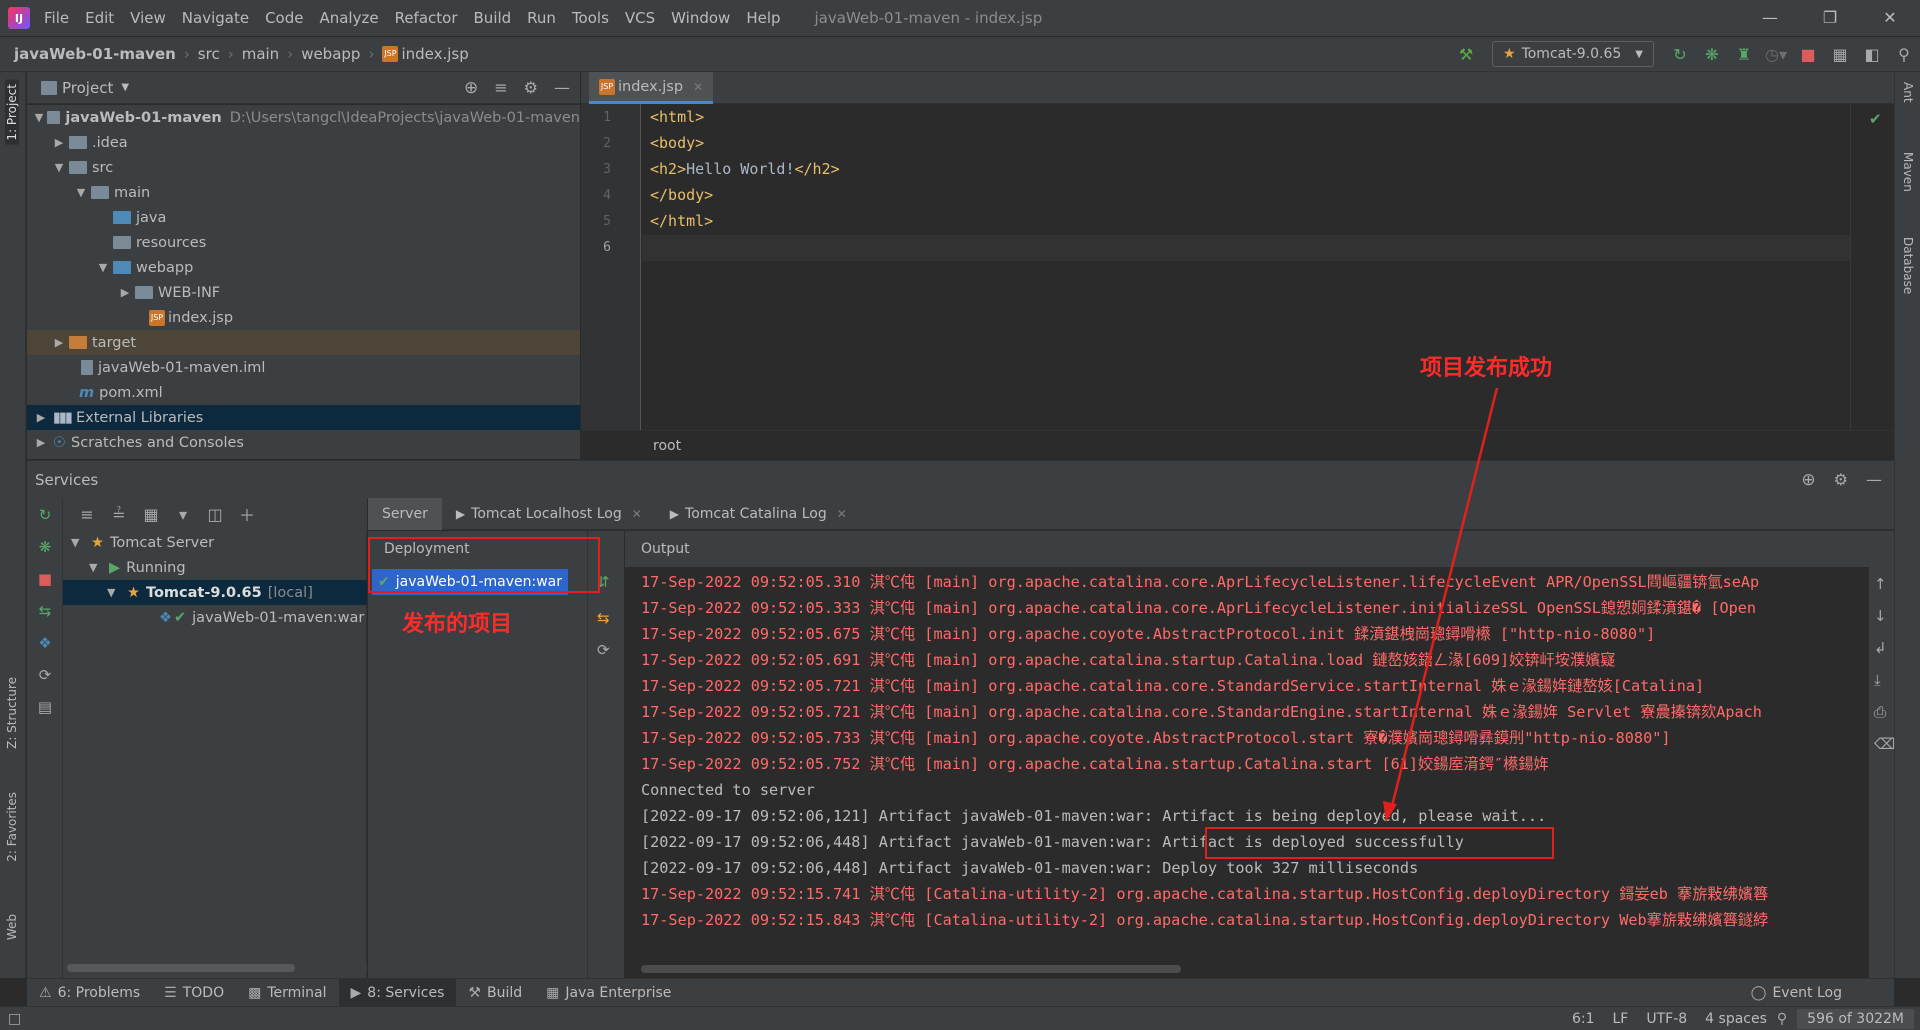 The width and height of the screenshot is (1920, 1030). What do you see at coordinates (215, 18) in the screenshot?
I see `menu-navigate: Navigate` at bounding box center [215, 18].